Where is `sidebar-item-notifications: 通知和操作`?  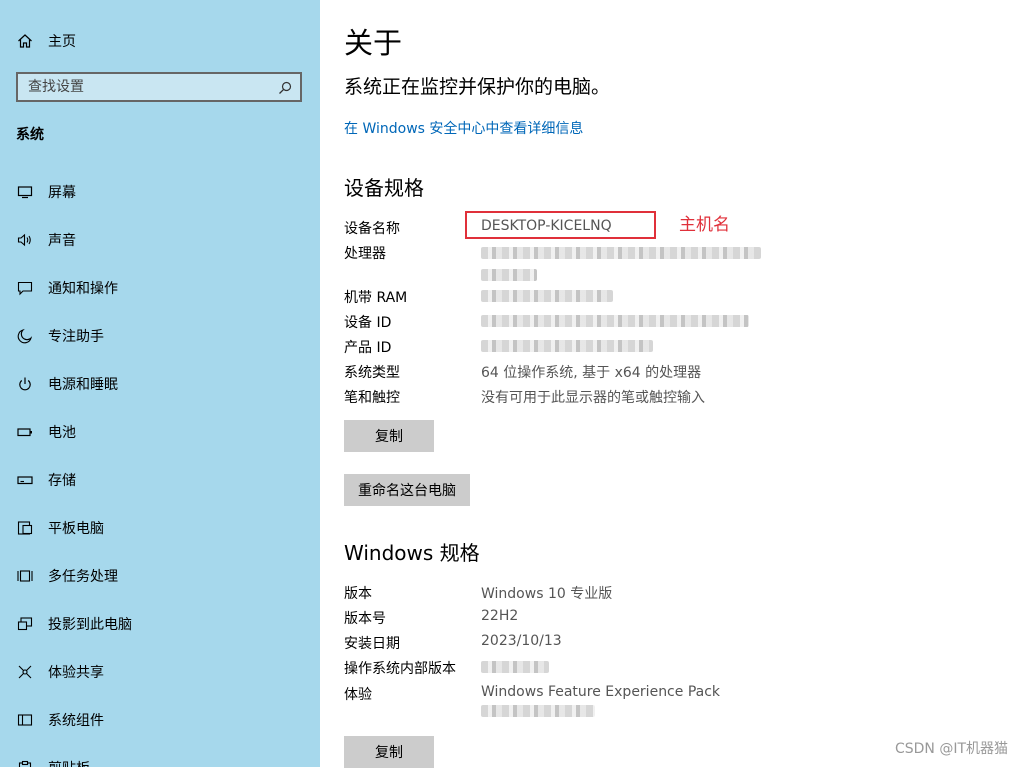
sidebar-item-notifications: 通知和操作 is located at coordinates (160, 288).